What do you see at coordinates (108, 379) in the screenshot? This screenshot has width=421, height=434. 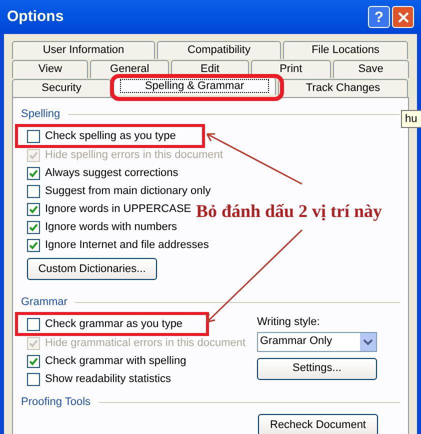 I see `checkbox-label: Show readability statistics` at bounding box center [108, 379].